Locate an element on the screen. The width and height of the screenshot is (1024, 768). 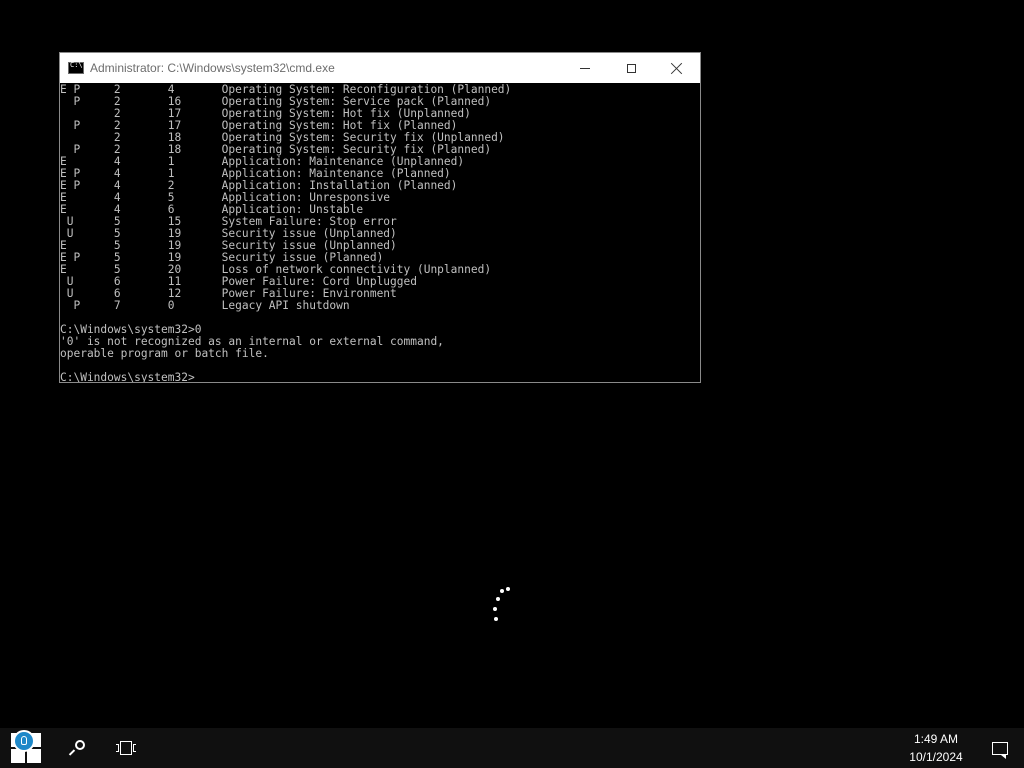
action-center-icon is located at coordinates (1000, 750).